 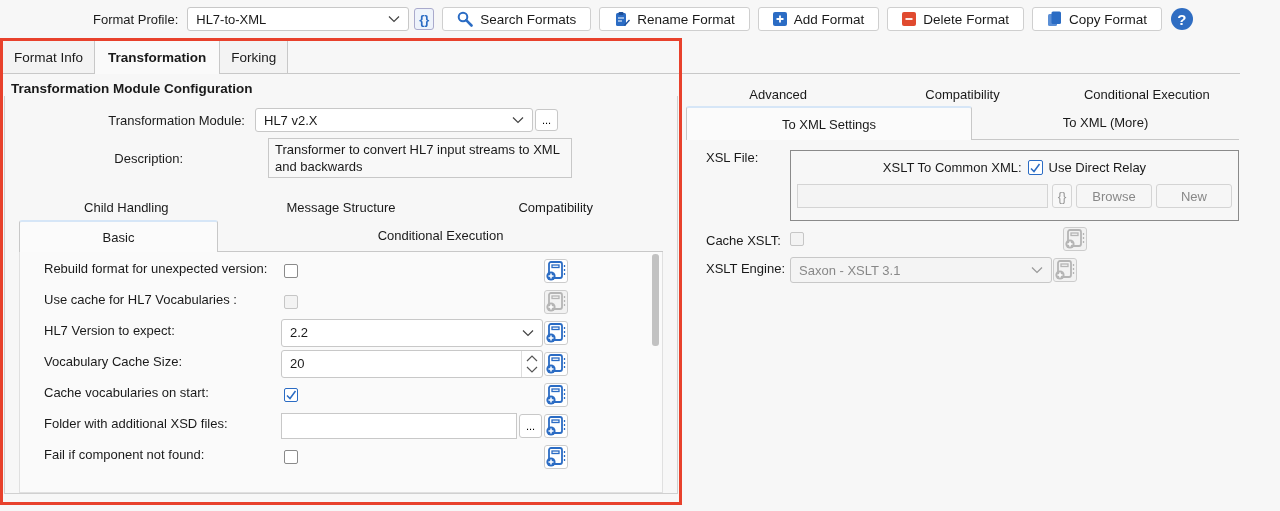 I want to click on setting-label: Cache vocabularies on start:, so click(x=126, y=392).